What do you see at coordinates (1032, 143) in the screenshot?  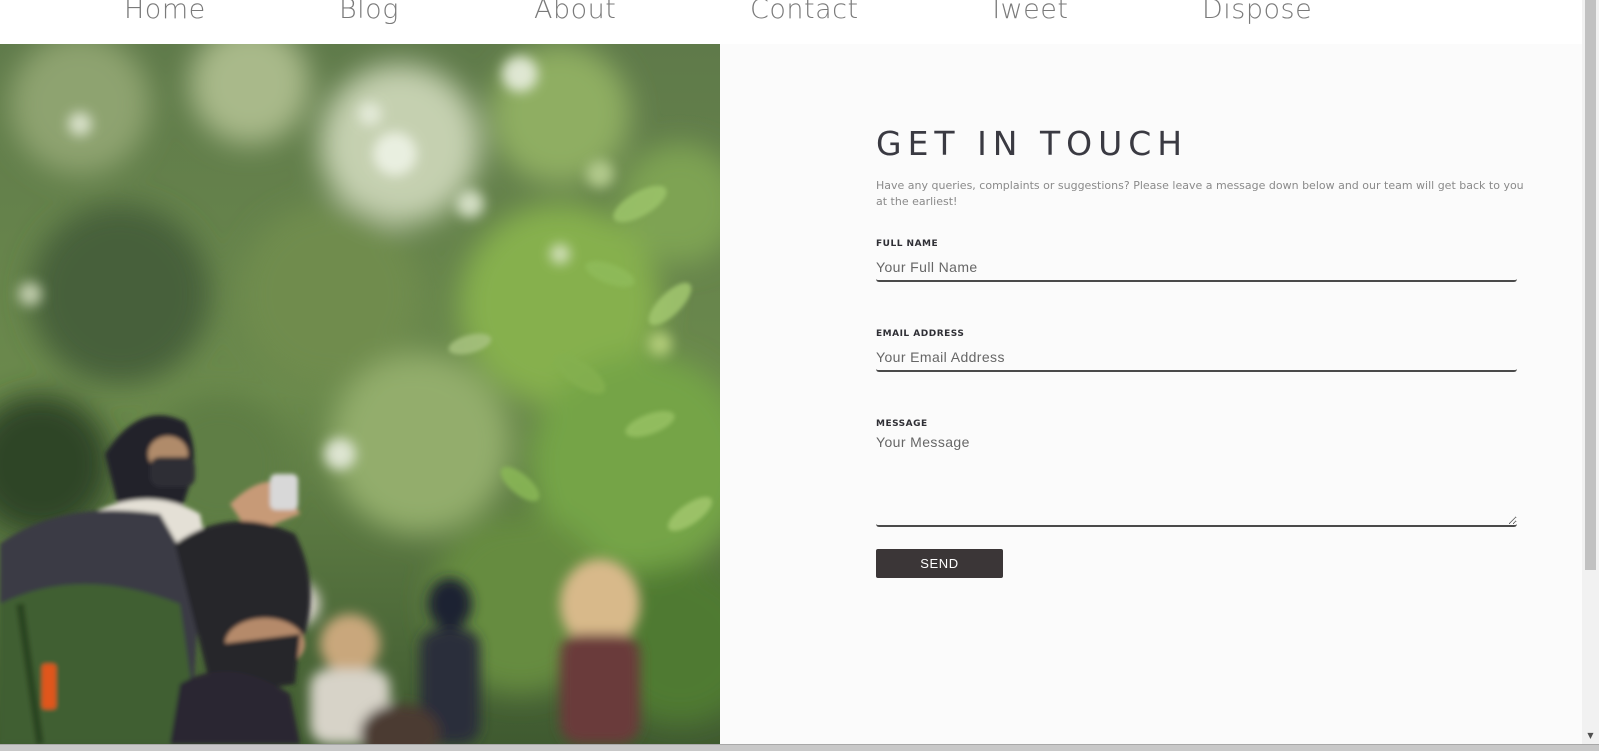 I see `contact-title: GET IN TOUCH` at bounding box center [1032, 143].